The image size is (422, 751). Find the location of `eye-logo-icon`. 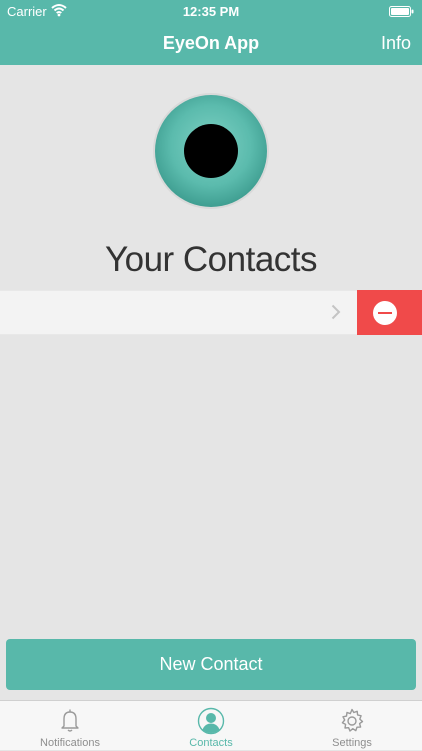

eye-logo-icon is located at coordinates (211, 151).